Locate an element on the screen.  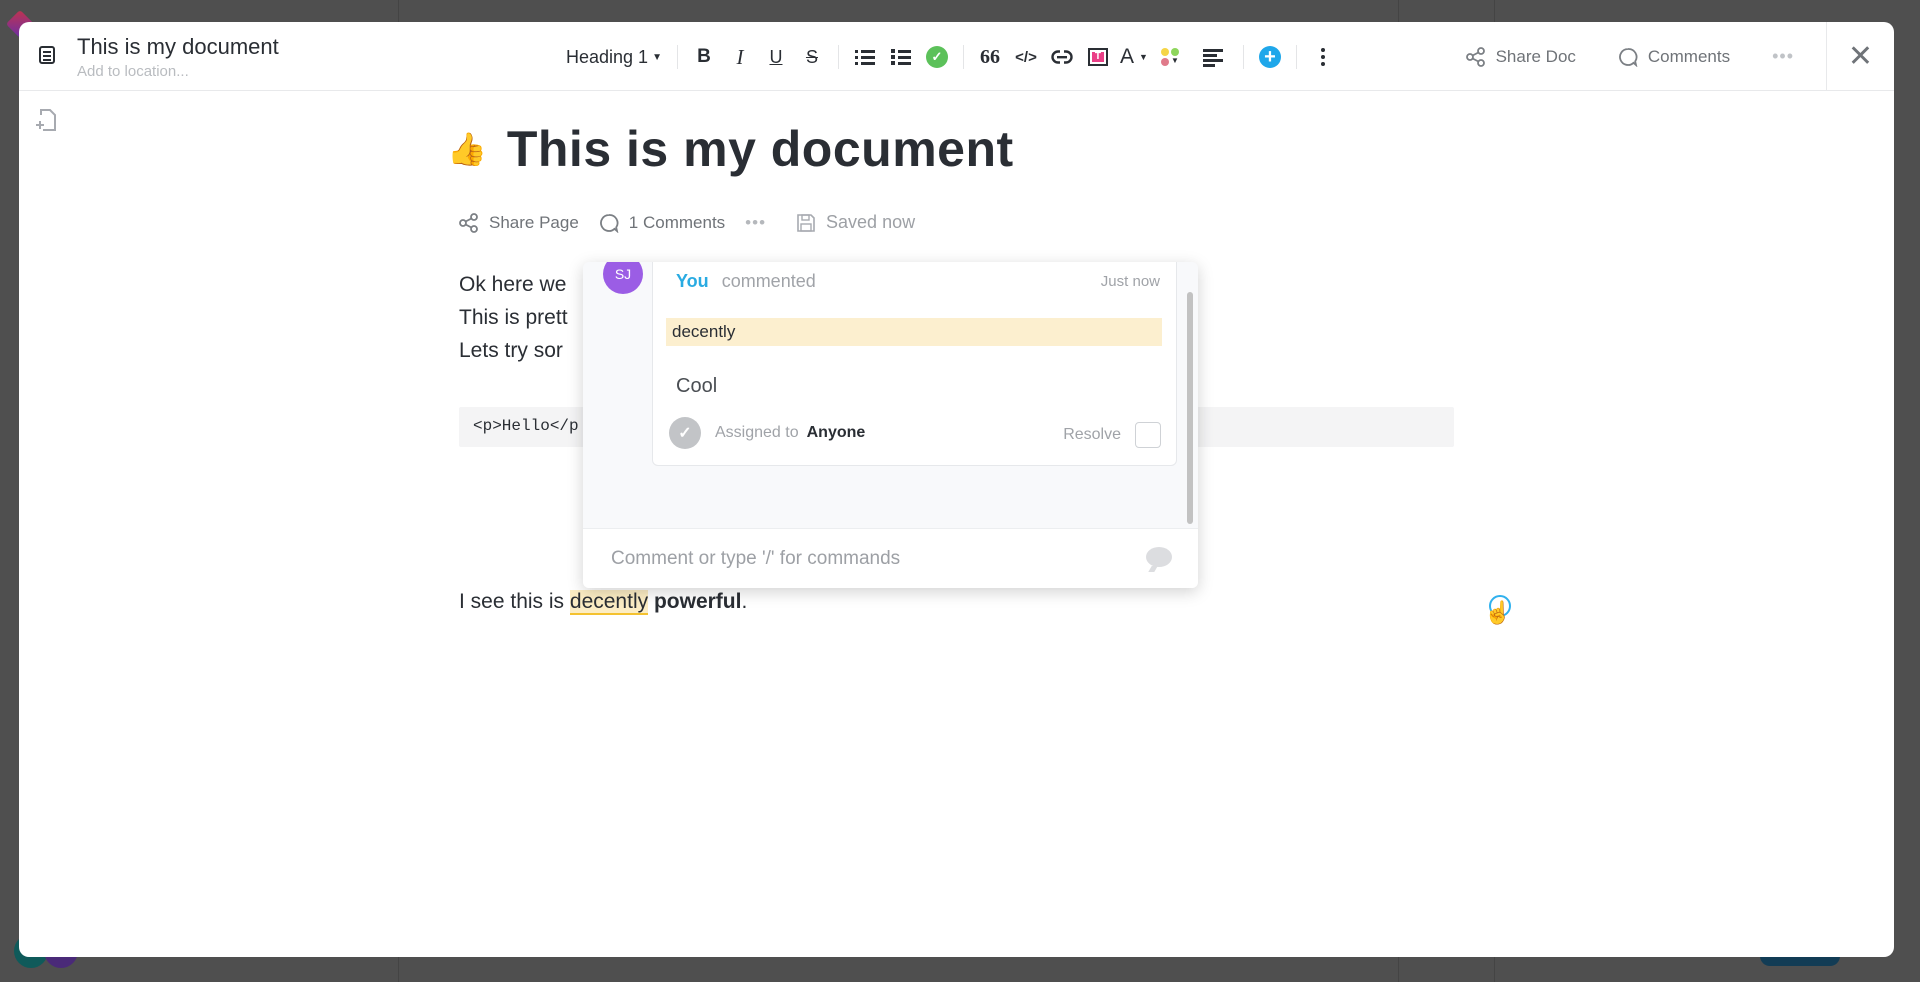
assign-button: ✓ Assigned to Anyone is located at coordinates (767, 433).